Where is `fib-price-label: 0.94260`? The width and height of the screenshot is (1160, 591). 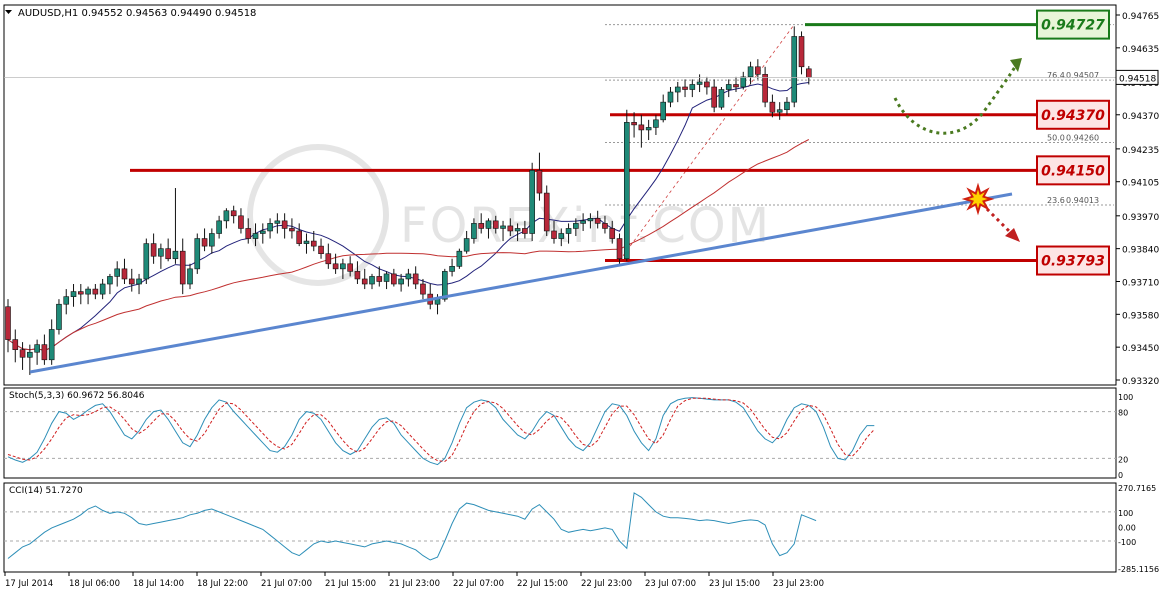 fib-price-label: 0.94260 is located at coordinates (1082, 138).